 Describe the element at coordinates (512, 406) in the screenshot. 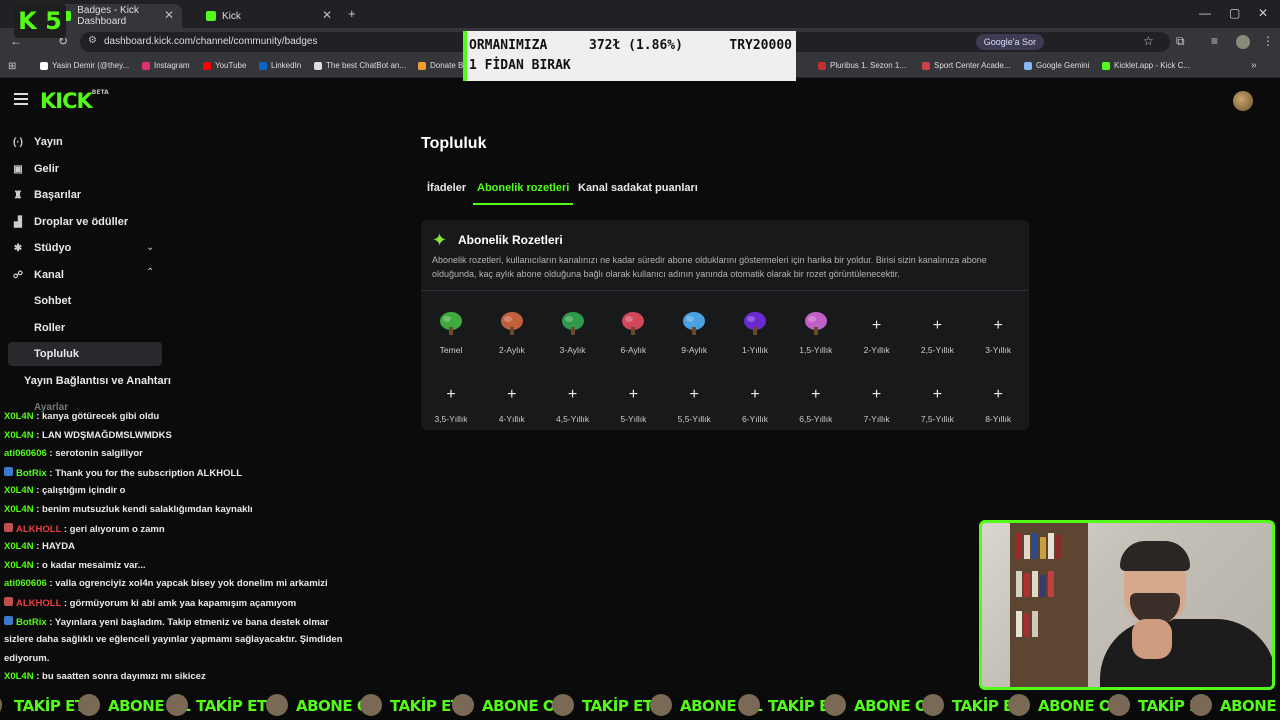

I see `add-badge-button: +4-Yıllık` at that location.